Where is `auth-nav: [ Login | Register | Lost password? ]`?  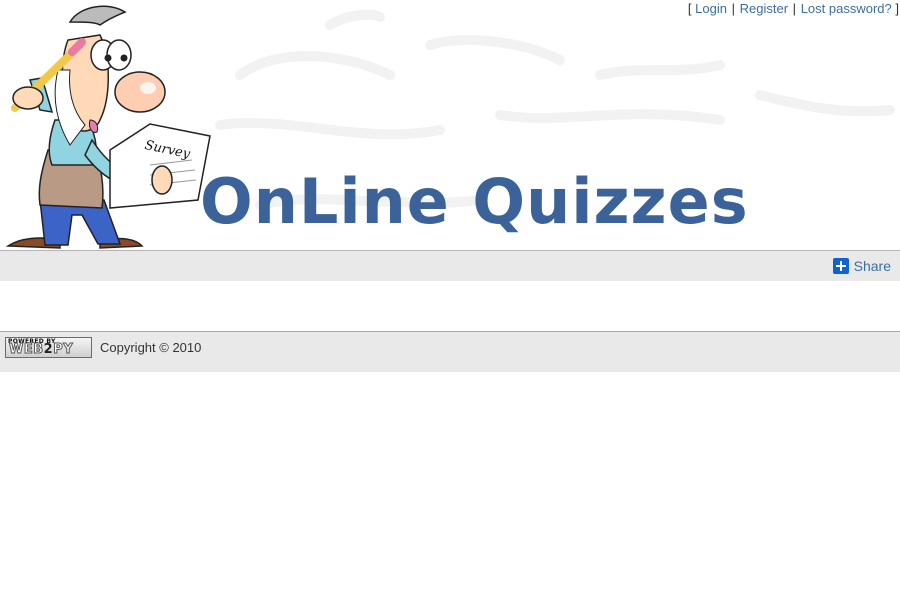 auth-nav: [ Login | Register | Lost password? ] is located at coordinates (794, 9).